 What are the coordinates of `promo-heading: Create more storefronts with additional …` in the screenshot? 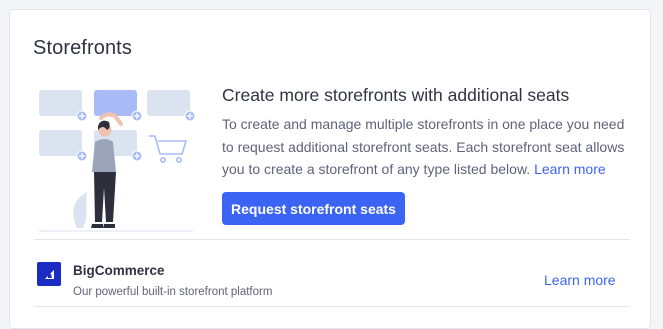 It's located at (396, 95).